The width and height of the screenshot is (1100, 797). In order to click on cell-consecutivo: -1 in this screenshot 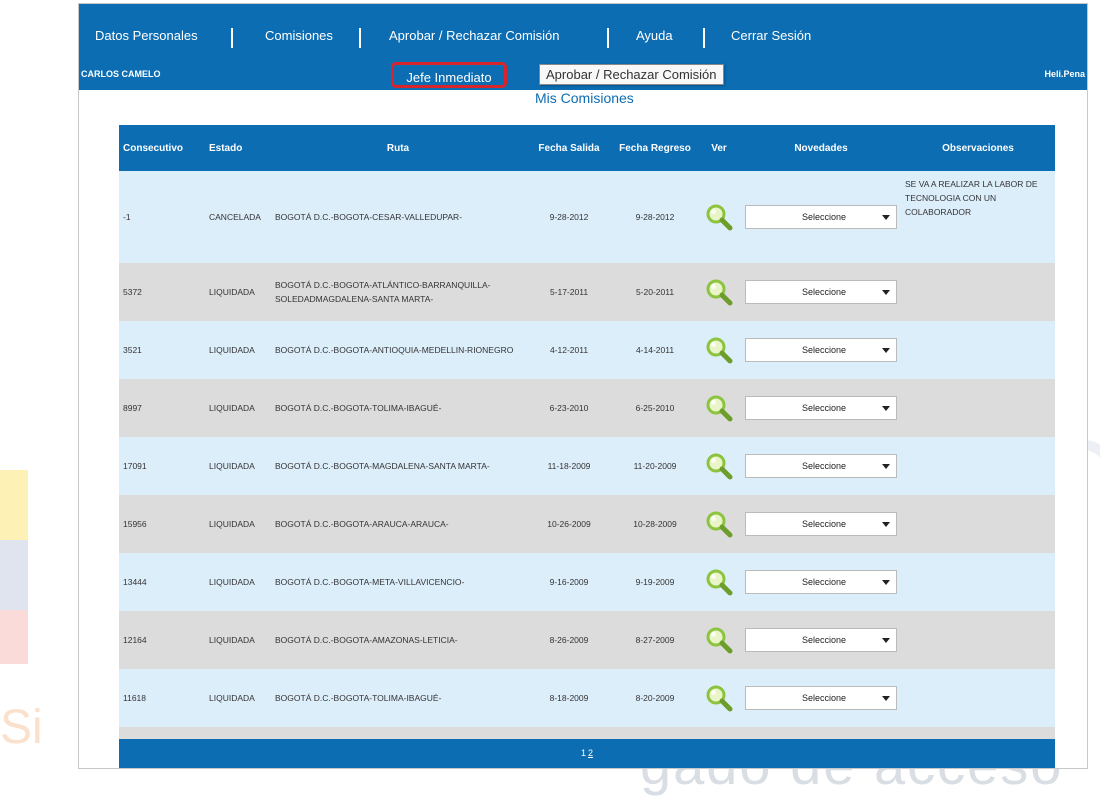, I will do `click(162, 217)`.